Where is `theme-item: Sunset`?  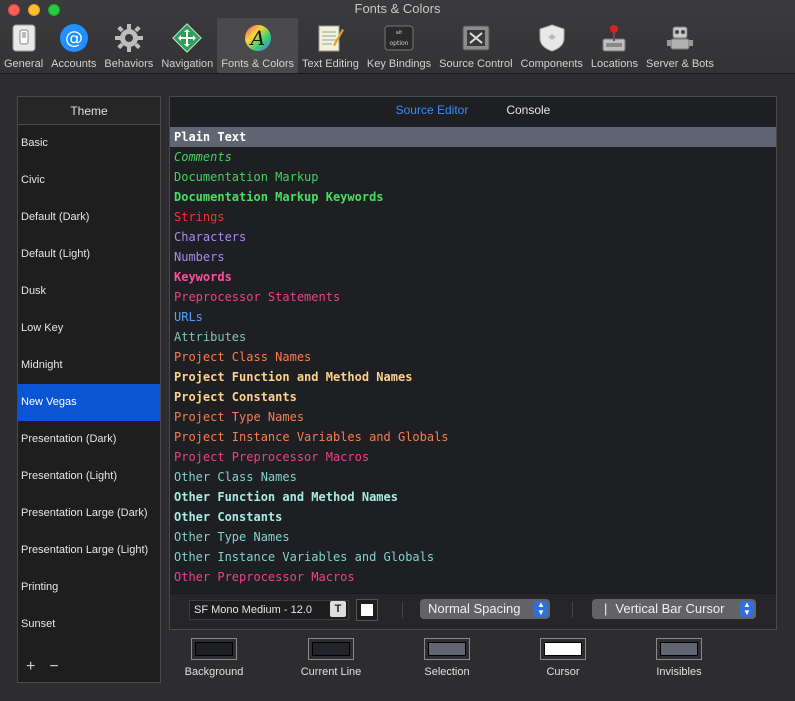
theme-item: Sunset is located at coordinates (89, 624).